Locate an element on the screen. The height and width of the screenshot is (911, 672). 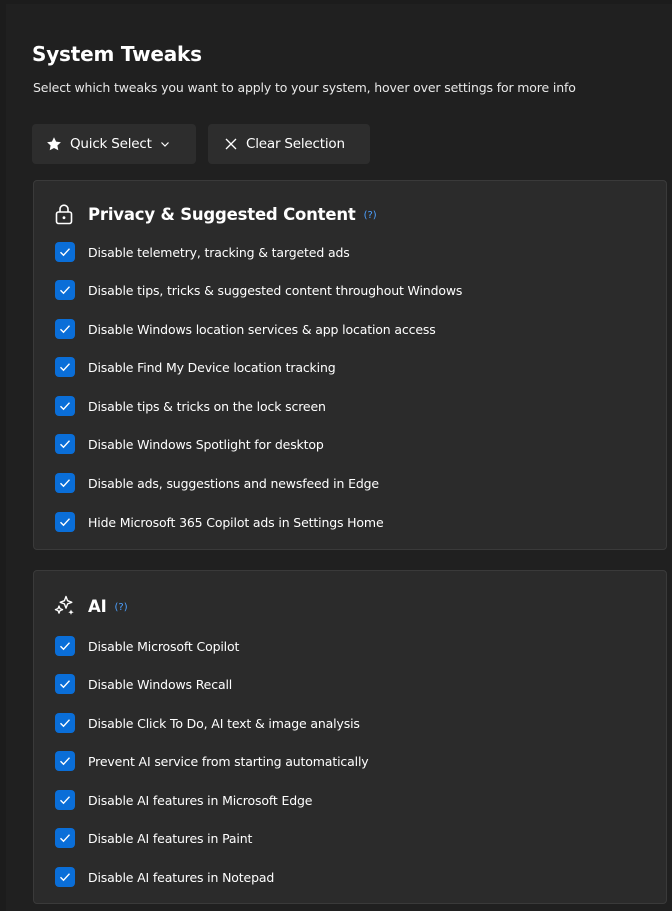
option-row: Disable Find My Device location tracking is located at coordinates (195, 367).